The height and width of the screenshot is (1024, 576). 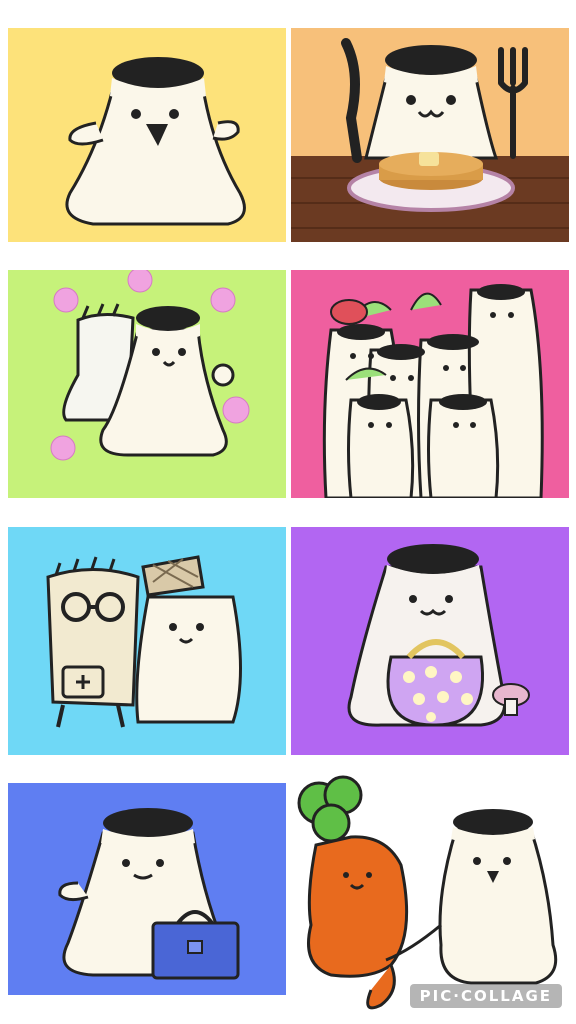 I want to click on tile-pink, so click(x=430, y=384).